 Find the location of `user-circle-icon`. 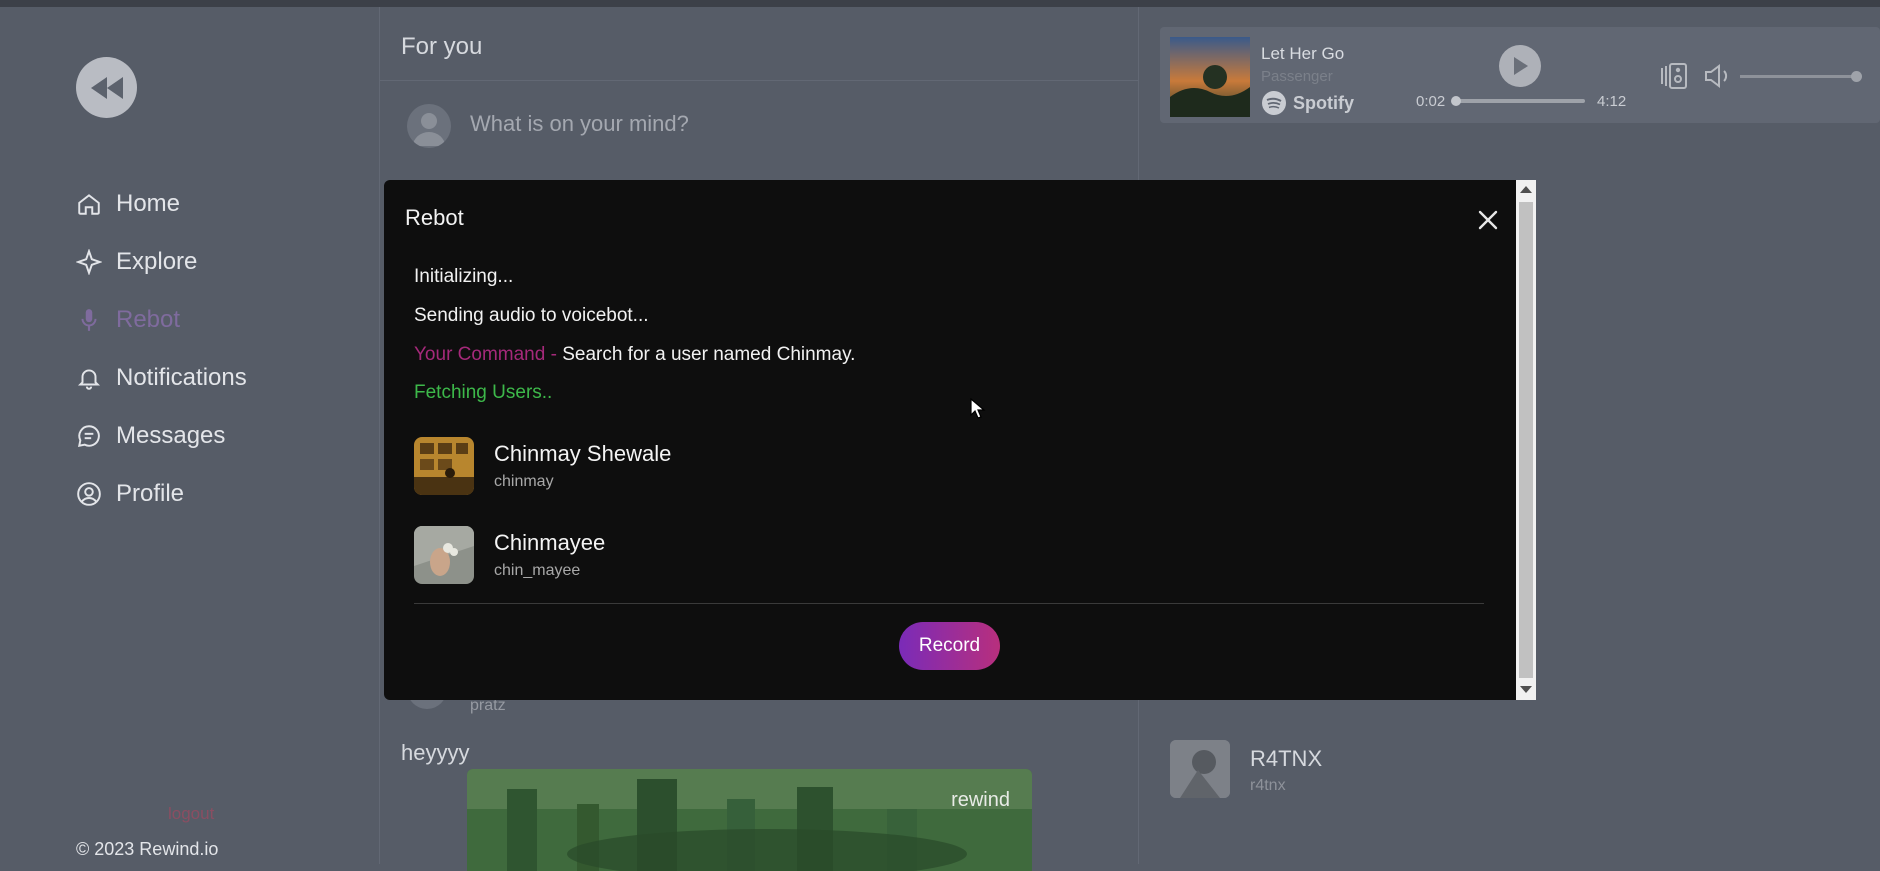

user-circle-icon is located at coordinates (89, 494).